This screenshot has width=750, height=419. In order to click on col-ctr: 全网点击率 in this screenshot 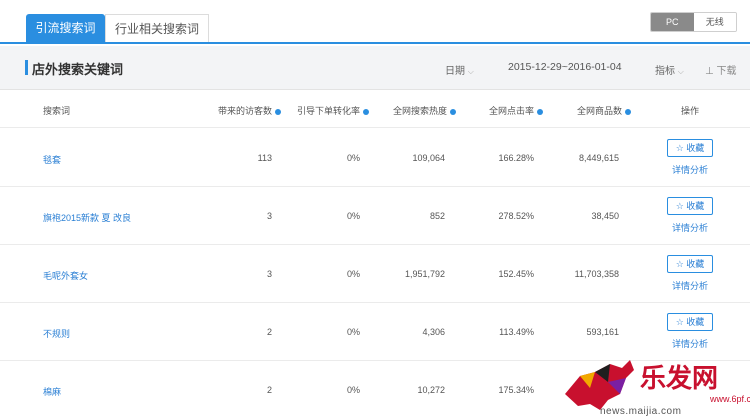, I will do `click(516, 110)`.